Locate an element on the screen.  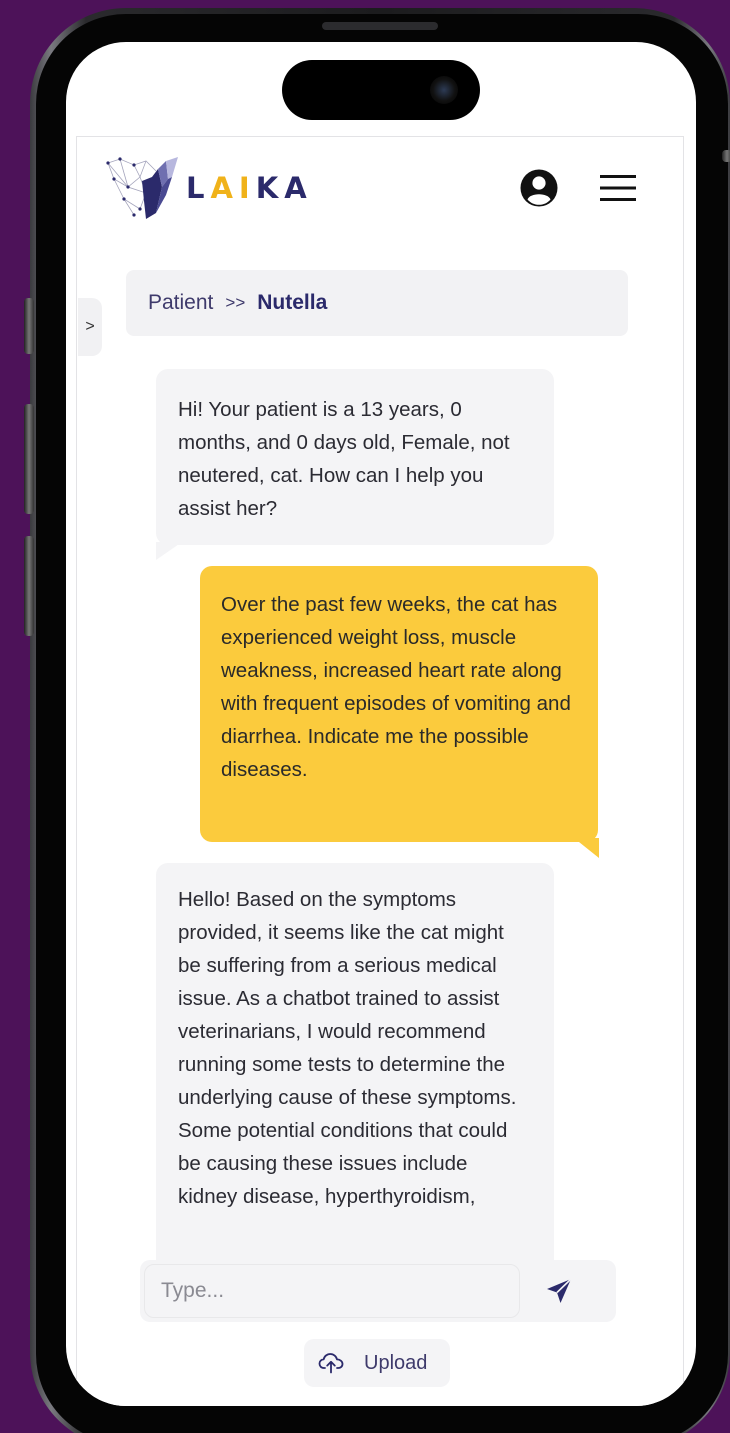
breadcrumb-current: Nutella is located at coordinates (292, 302).